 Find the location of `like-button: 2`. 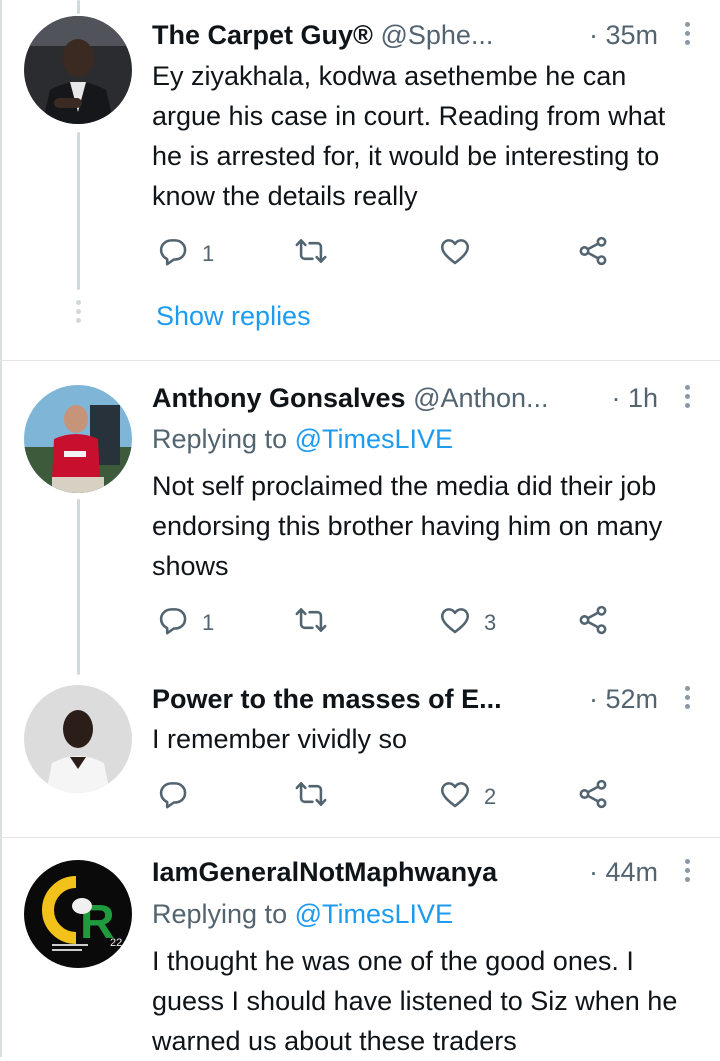

like-button: 2 is located at coordinates (467, 797).